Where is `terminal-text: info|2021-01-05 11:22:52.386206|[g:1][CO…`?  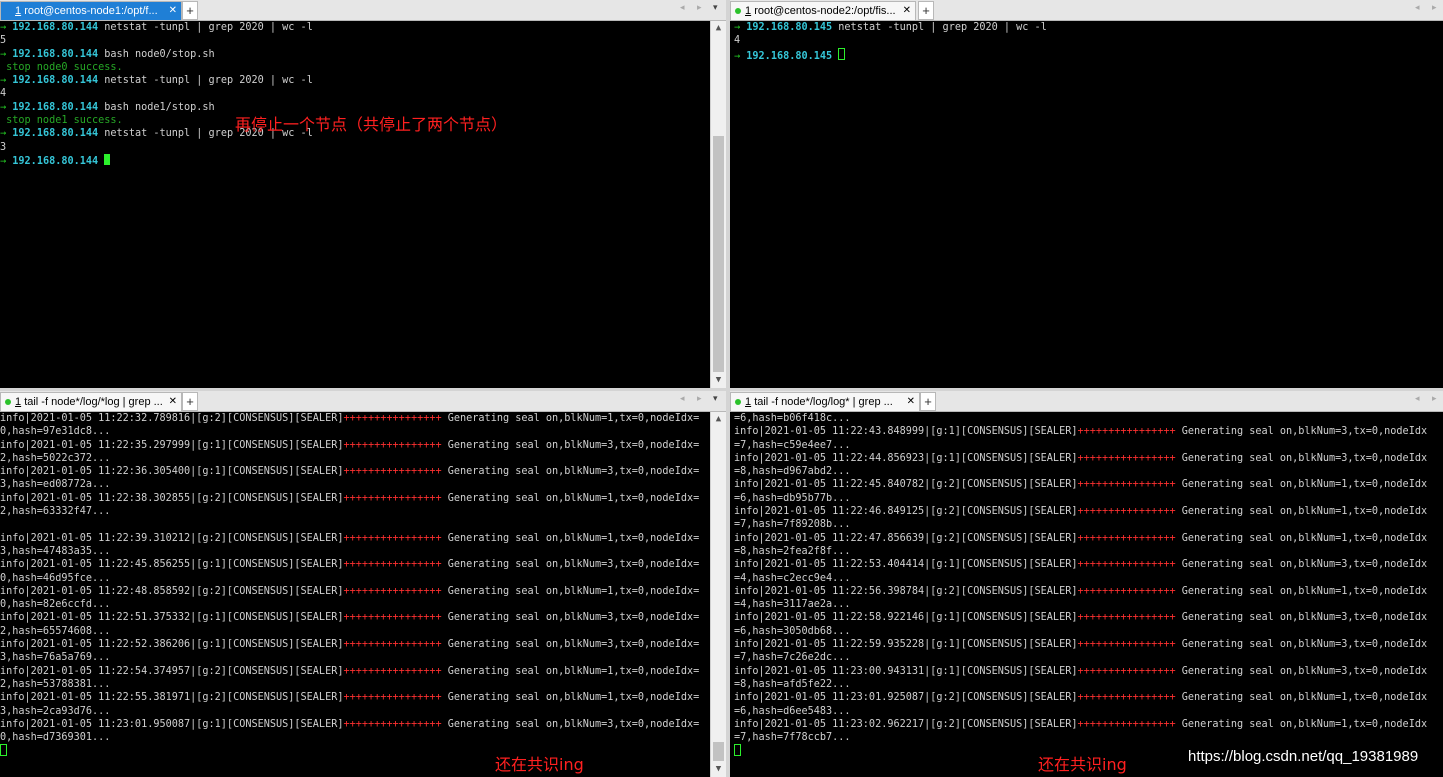
terminal-text: info|2021-01-05 11:22:52.386206|[g:1][CO… is located at coordinates (172, 645).